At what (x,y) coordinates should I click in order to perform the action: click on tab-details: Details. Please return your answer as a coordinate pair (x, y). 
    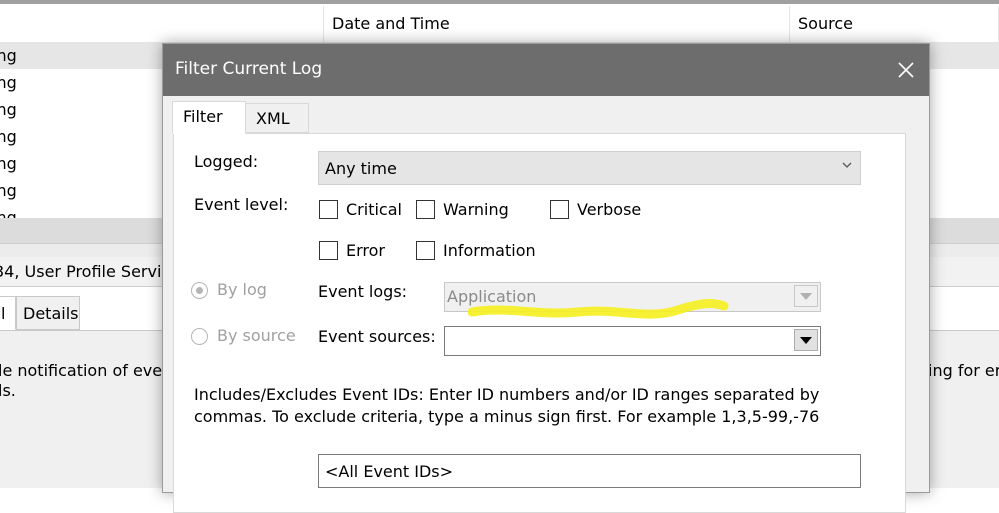
    Looking at the image, I should click on (48, 313).